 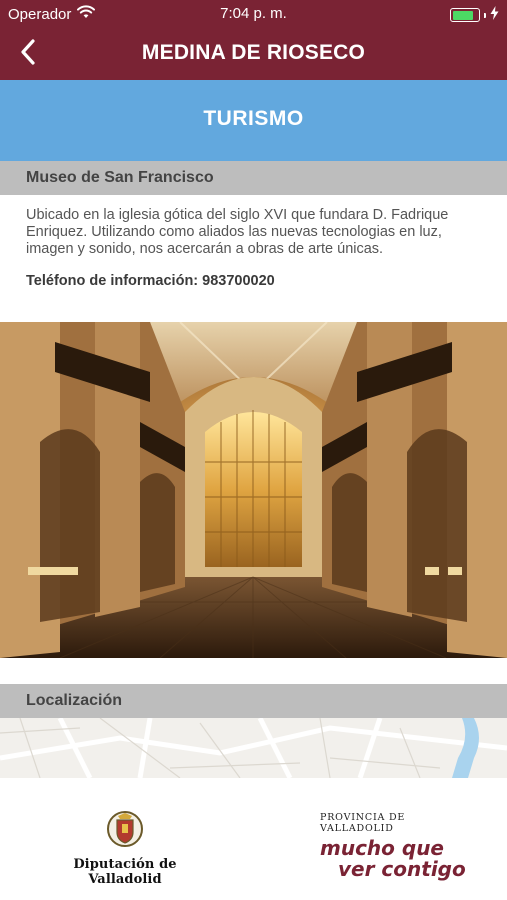 What do you see at coordinates (485, 15) in the screenshot?
I see `battery-tip` at bounding box center [485, 15].